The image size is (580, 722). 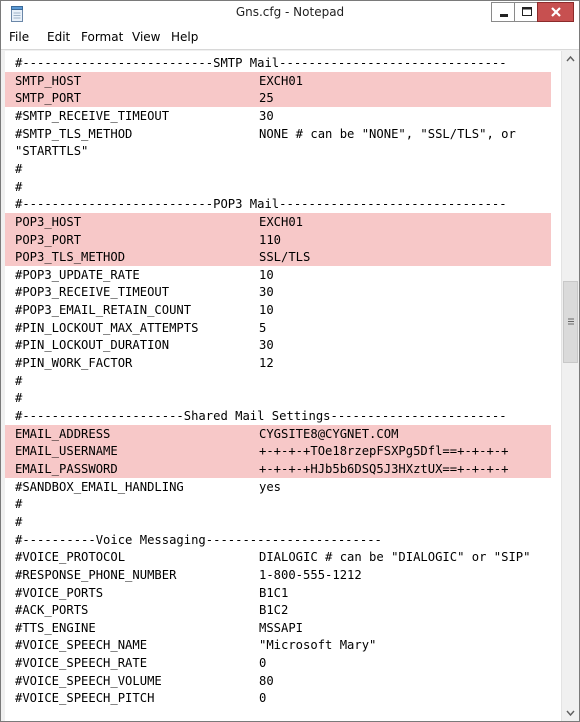 I want to click on config-key: #VOICE_SPEECH_PITCH, so click(x=85, y=698).